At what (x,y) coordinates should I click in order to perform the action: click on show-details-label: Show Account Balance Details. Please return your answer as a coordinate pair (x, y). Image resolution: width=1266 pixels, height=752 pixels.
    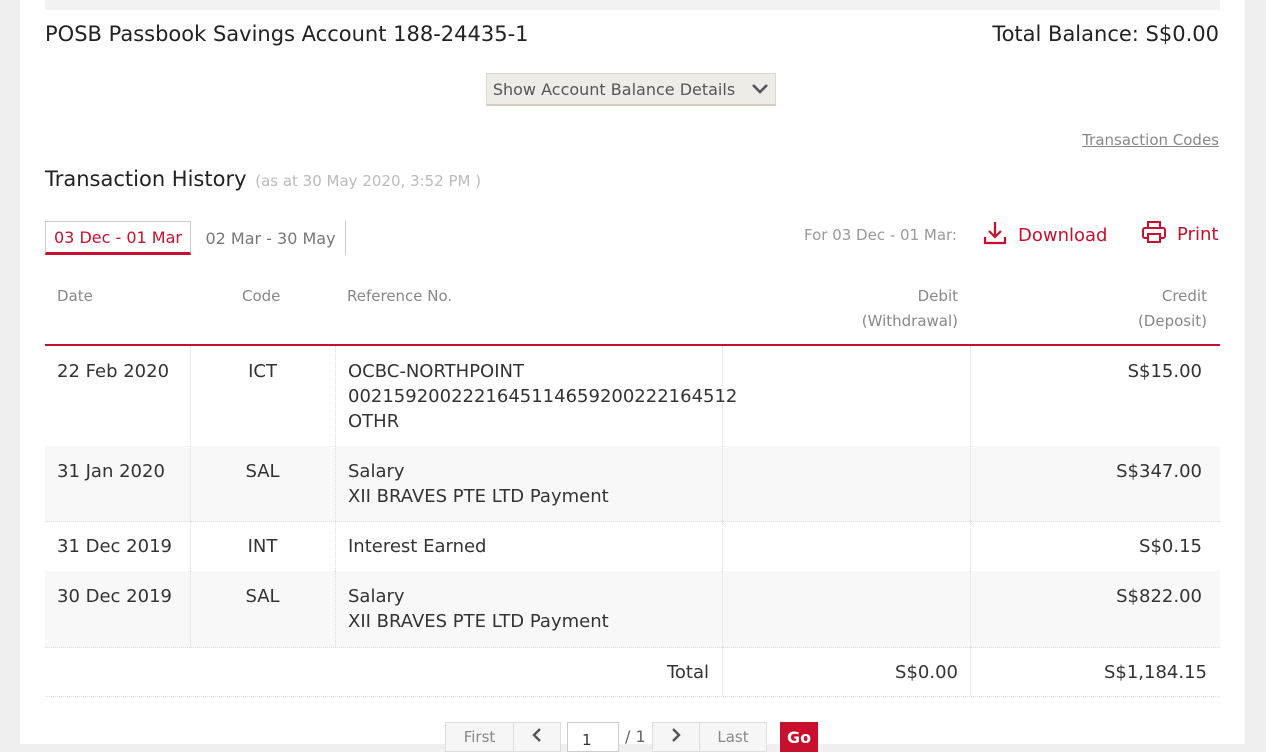
    Looking at the image, I should click on (614, 89).